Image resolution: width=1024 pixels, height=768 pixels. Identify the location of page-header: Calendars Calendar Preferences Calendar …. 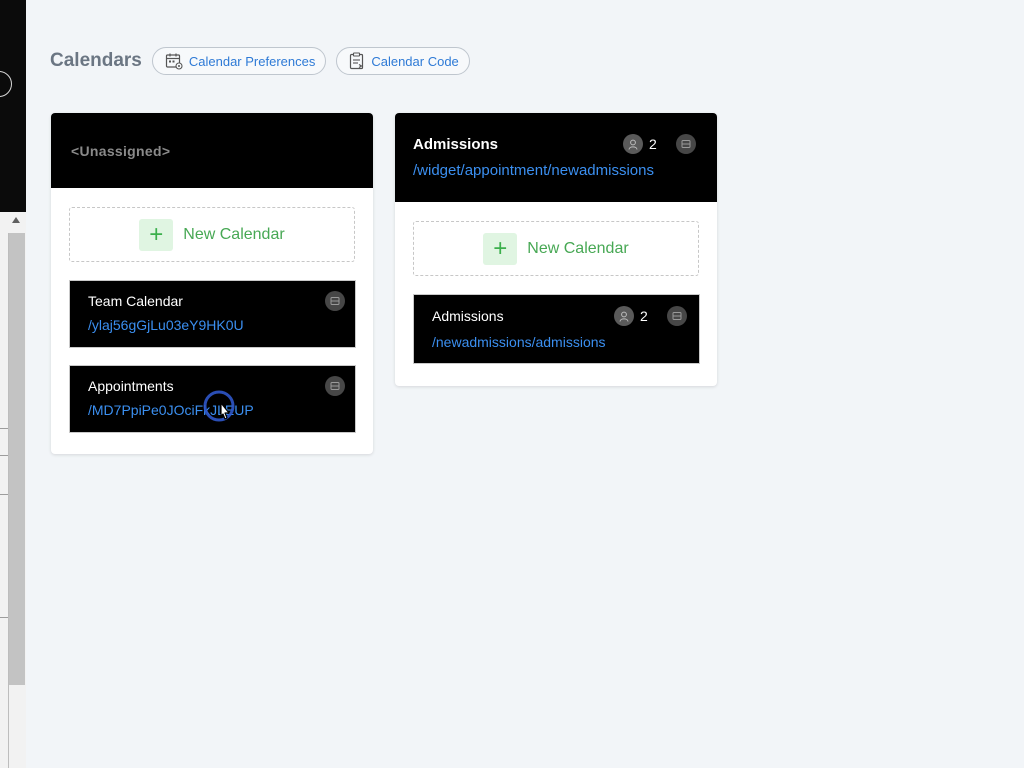
(265, 61).